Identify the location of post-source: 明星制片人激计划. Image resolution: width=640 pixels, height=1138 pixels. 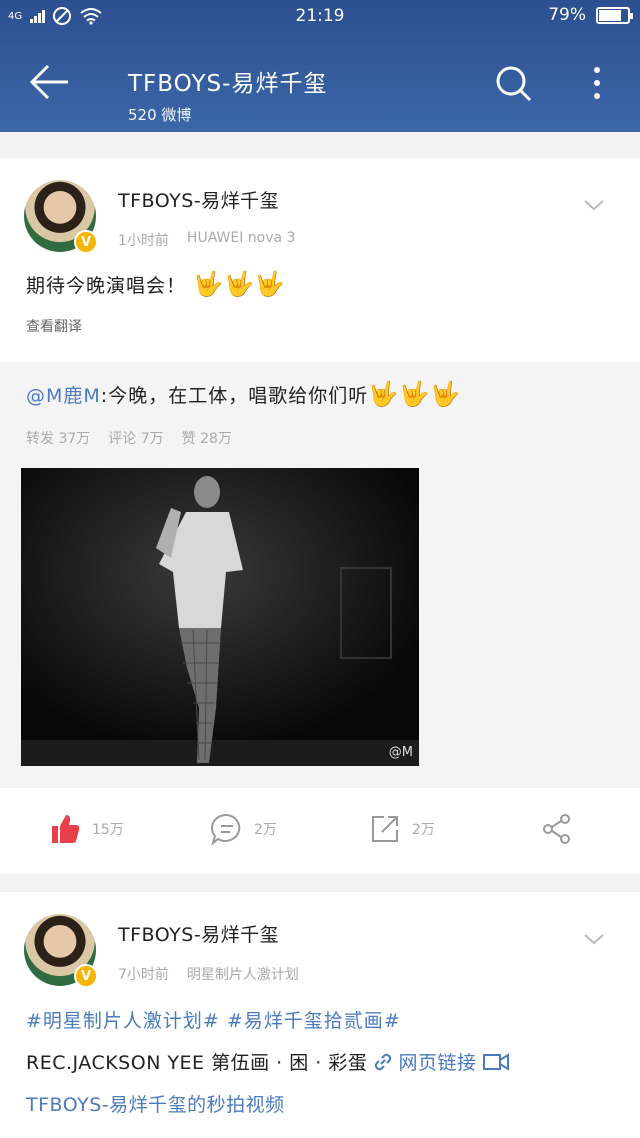
(242, 975).